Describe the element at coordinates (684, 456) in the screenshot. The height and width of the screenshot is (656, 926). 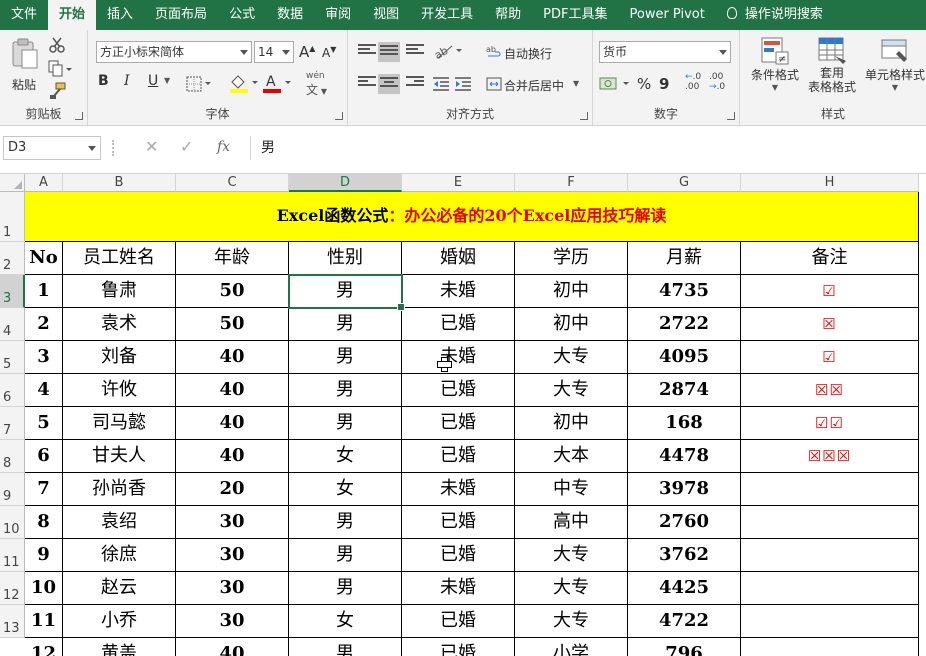
I see `cell-salary: 4478` at that location.